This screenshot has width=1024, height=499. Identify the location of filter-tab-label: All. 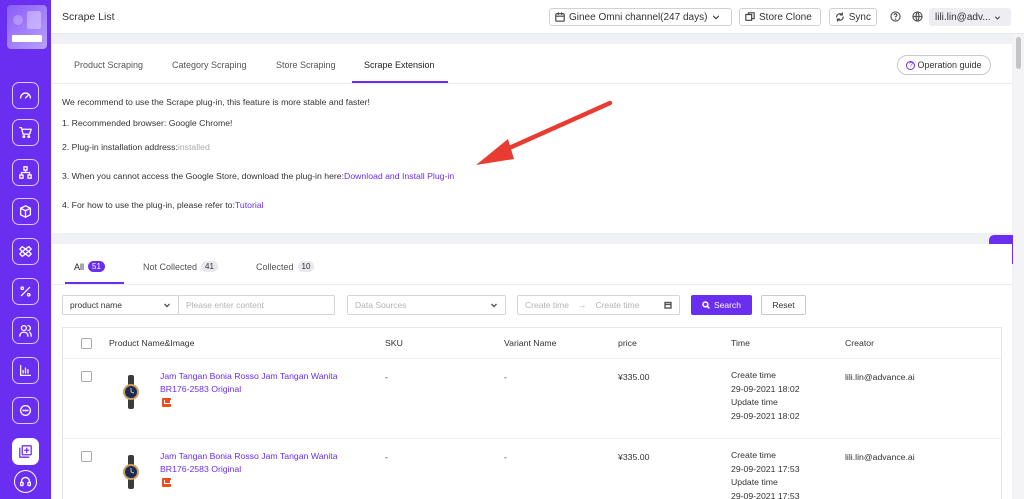
(79, 266).